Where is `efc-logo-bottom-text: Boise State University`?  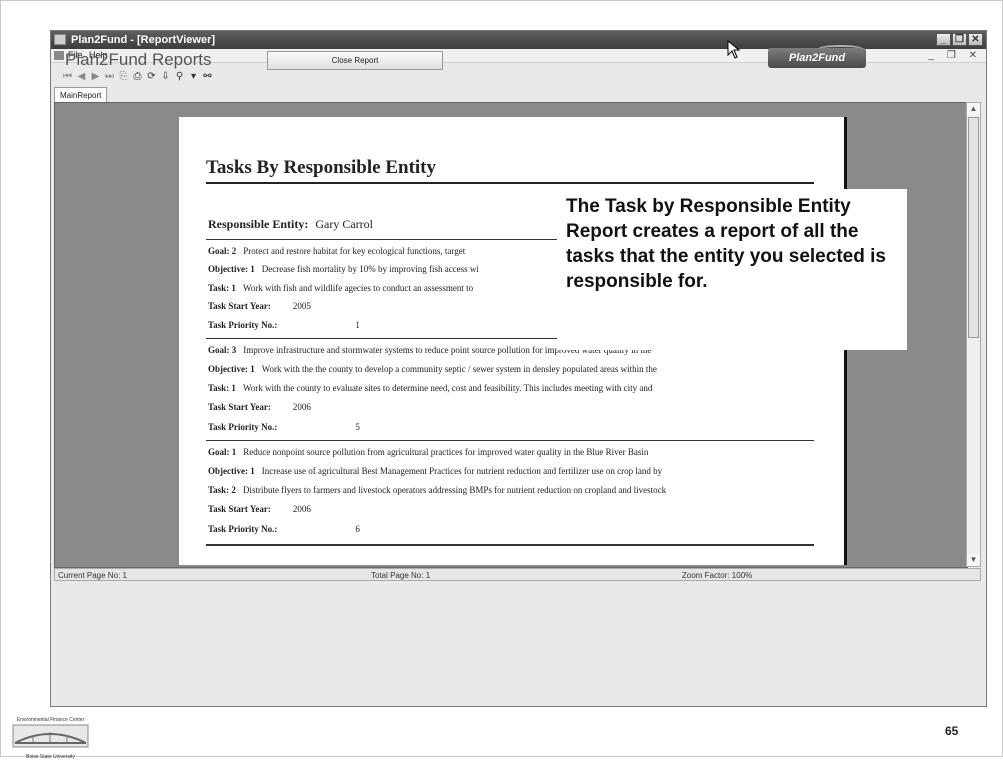 efc-logo-bottom-text: Boise State University is located at coordinates (50, 757).